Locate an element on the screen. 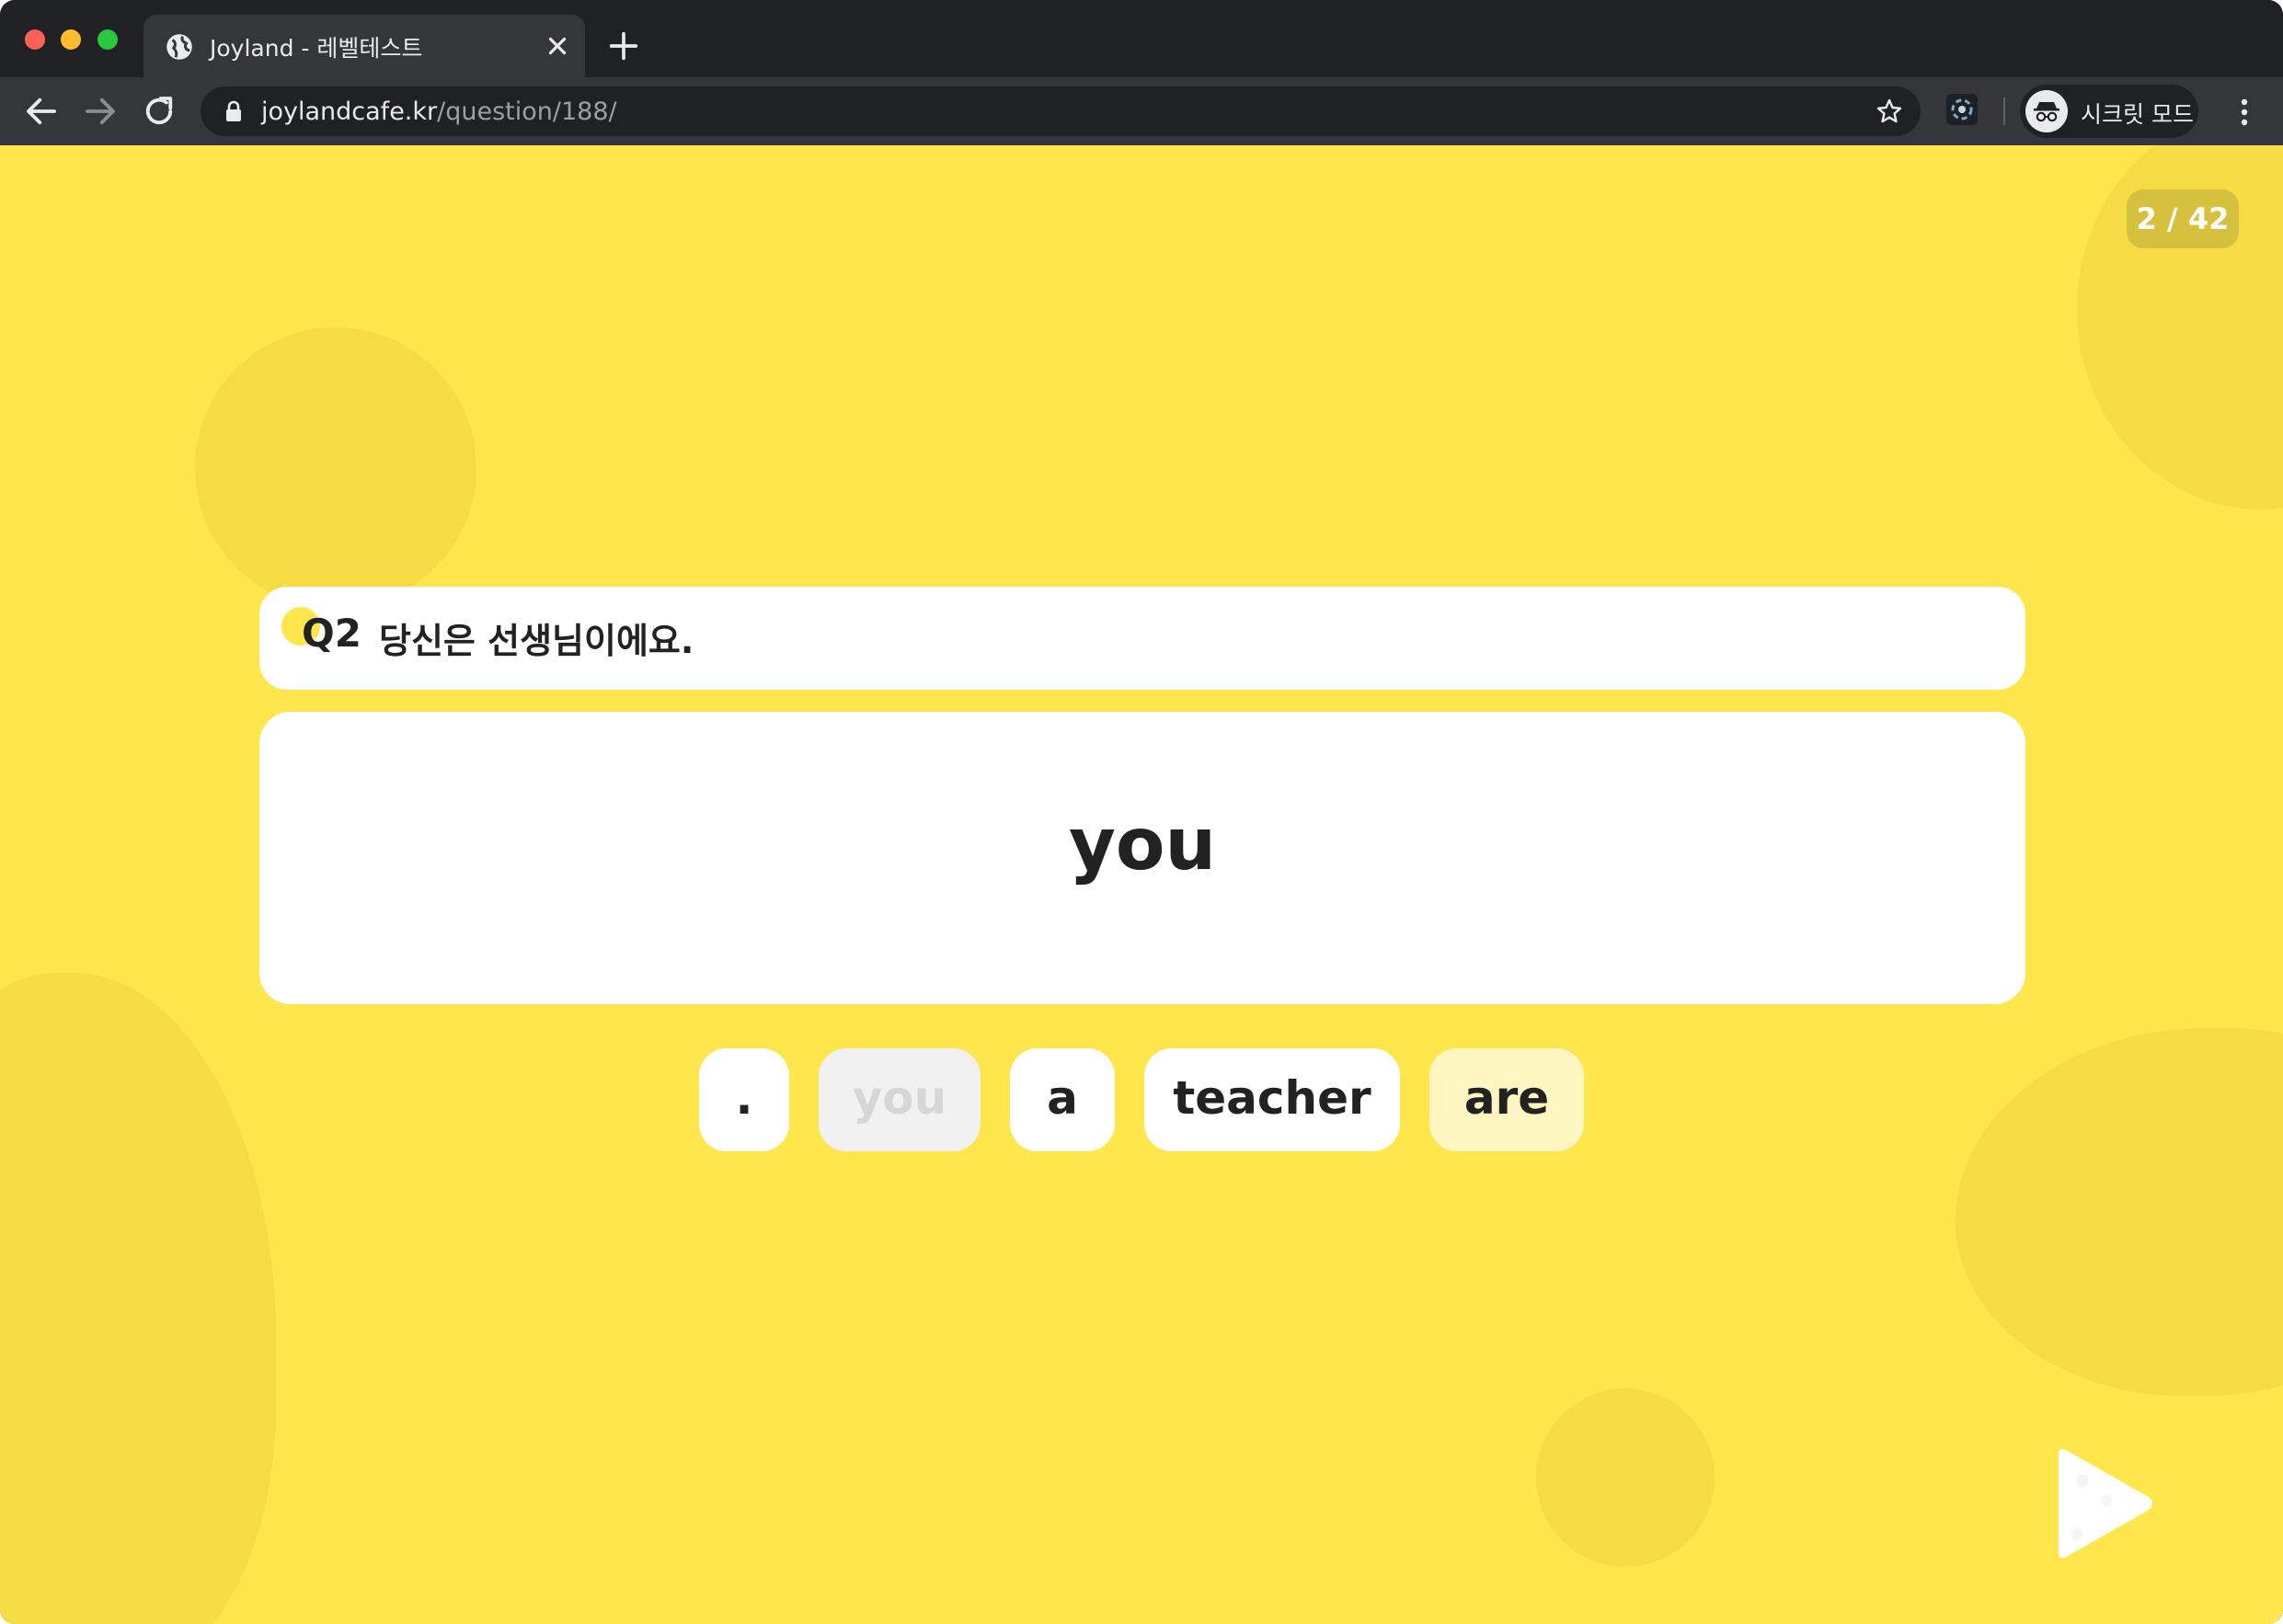 This screenshot has height=1624, width=2283. tab-strip: Joyland - 레벨테스트 is located at coordinates (1141, 39).